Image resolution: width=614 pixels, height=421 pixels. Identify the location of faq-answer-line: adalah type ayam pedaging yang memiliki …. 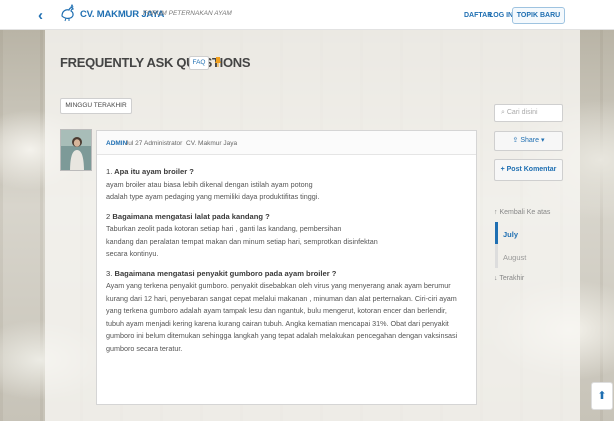
(213, 196).